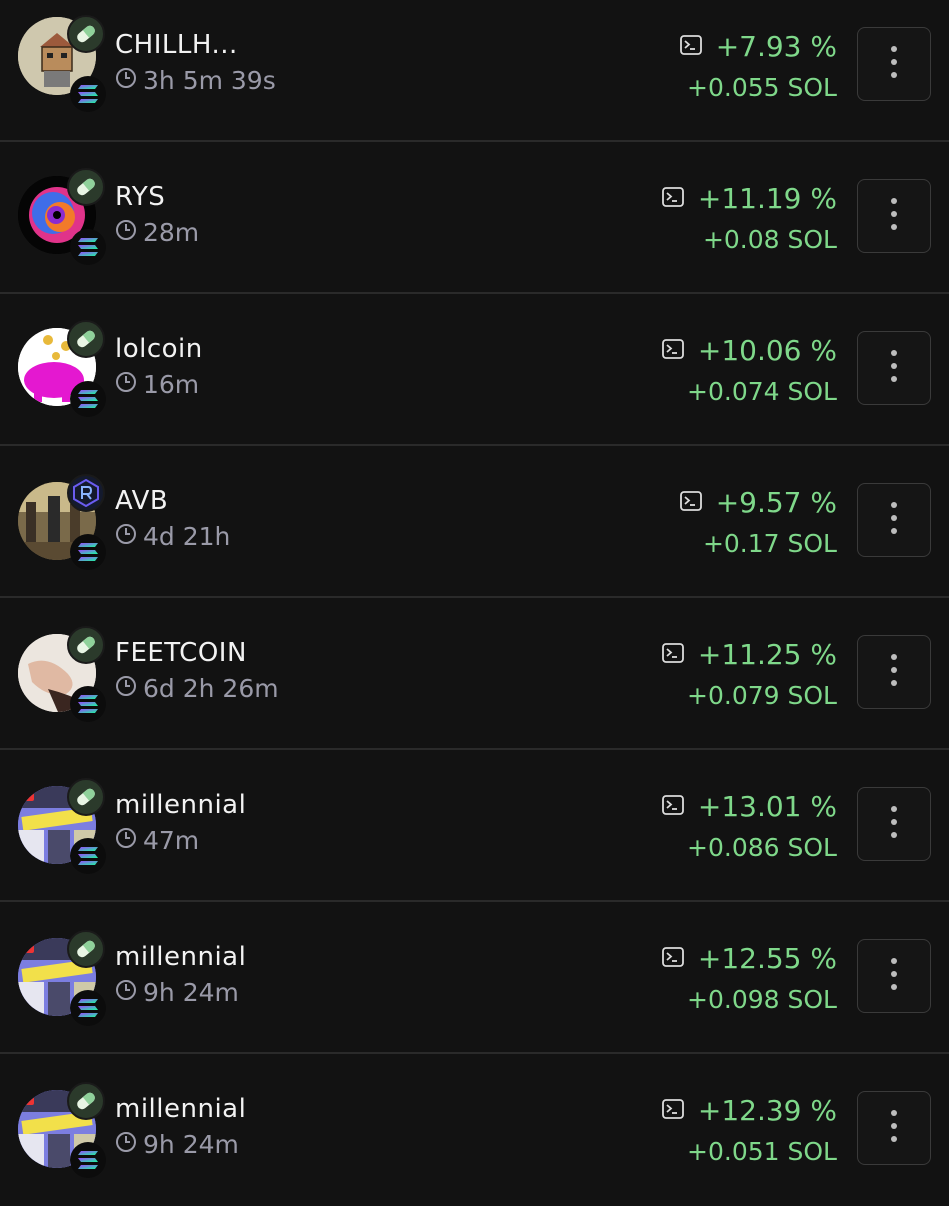  What do you see at coordinates (762, 391) in the screenshot?
I see `sol-profit: +0.074 SOL` at bounding box center [762, 391].